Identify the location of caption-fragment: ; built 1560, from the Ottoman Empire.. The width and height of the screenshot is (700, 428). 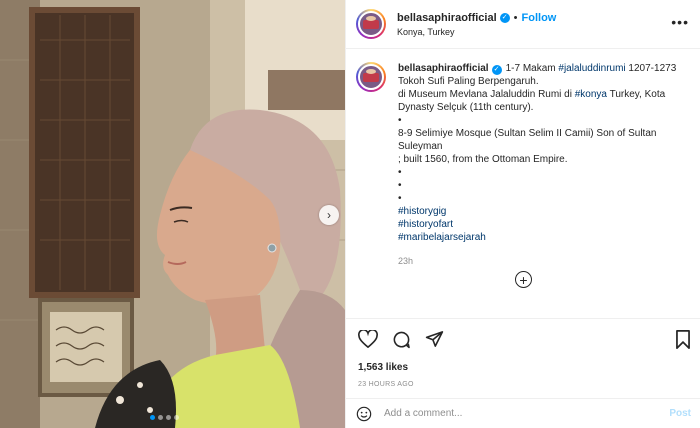
(483, 159).